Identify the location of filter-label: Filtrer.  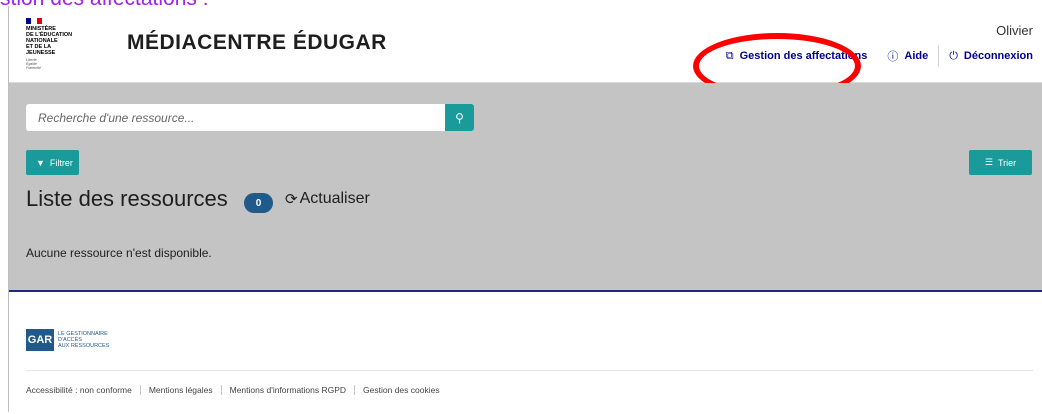
(61, 162).